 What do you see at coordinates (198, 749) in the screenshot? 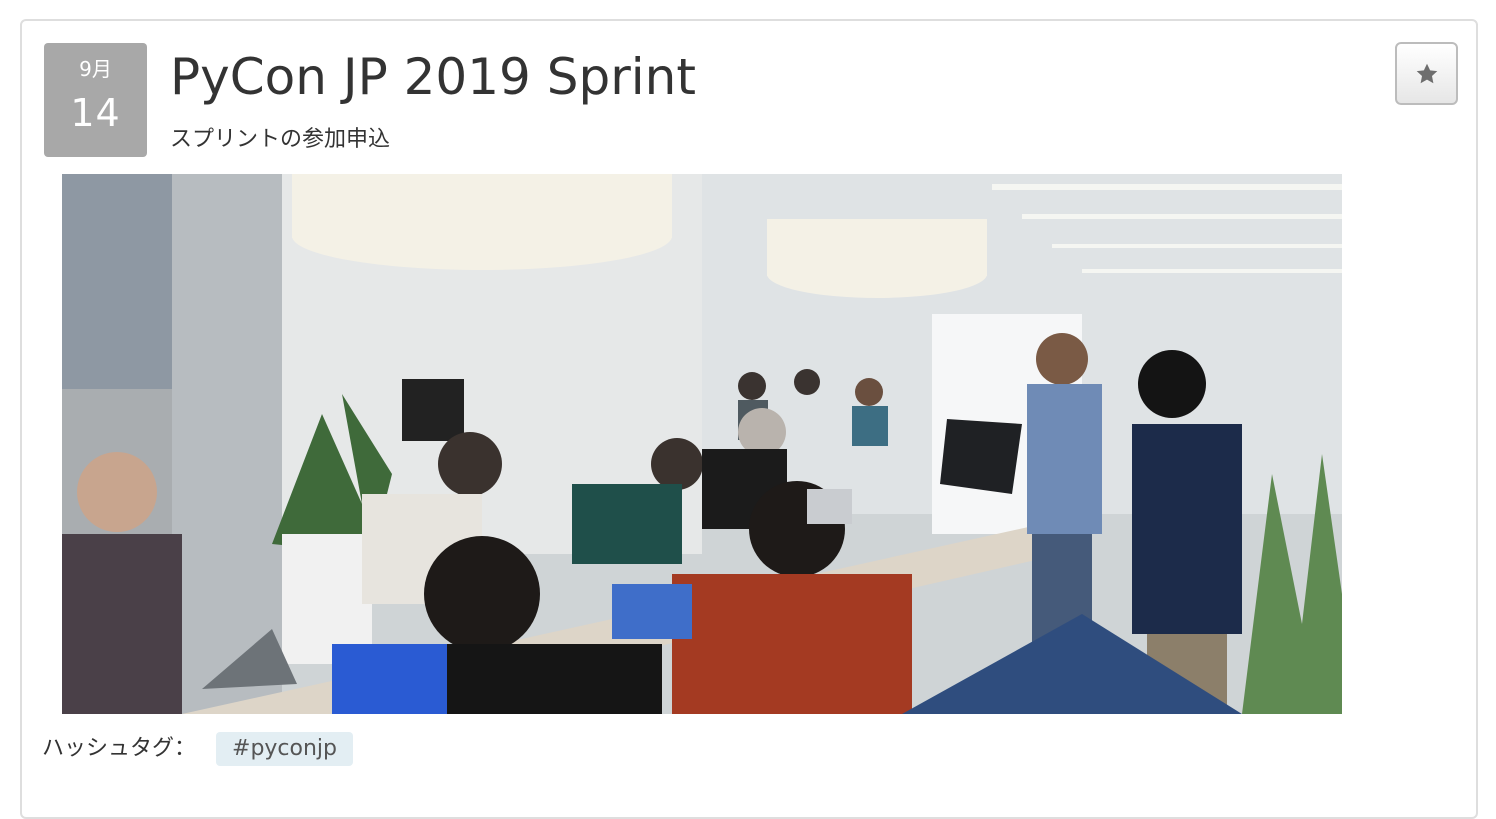
I see `hashtag-row: ハッシュタグ： #pyconjp` at bounding box center [198, 749].